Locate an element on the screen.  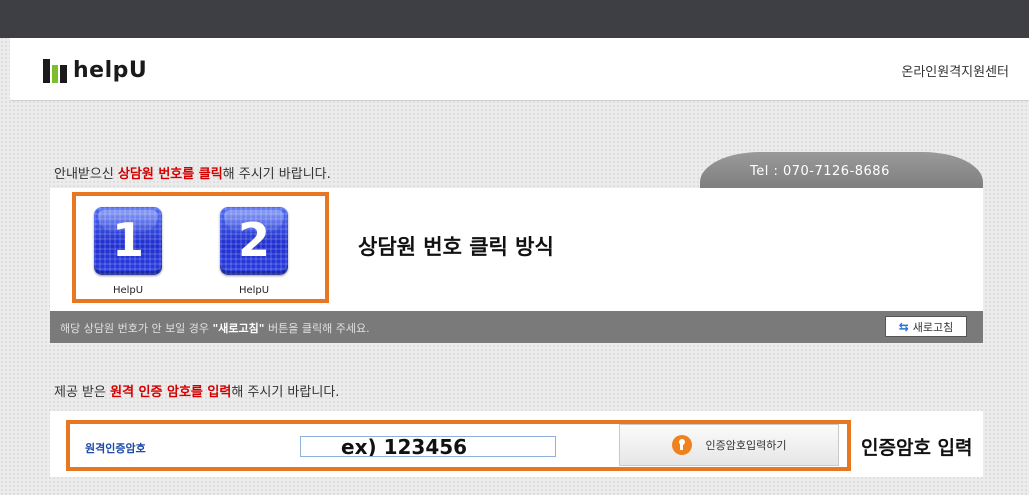
refresh-suffix: 버튼을 클릭해 주세요. is located at coordinates (317, 328).